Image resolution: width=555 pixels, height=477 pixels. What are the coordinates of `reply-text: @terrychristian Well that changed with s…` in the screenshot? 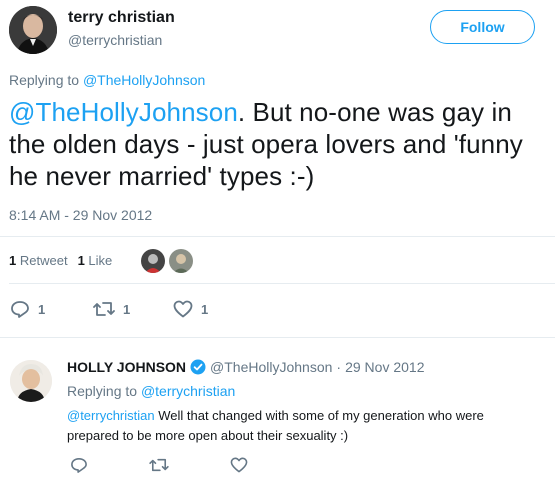 It's located at (287, 426).